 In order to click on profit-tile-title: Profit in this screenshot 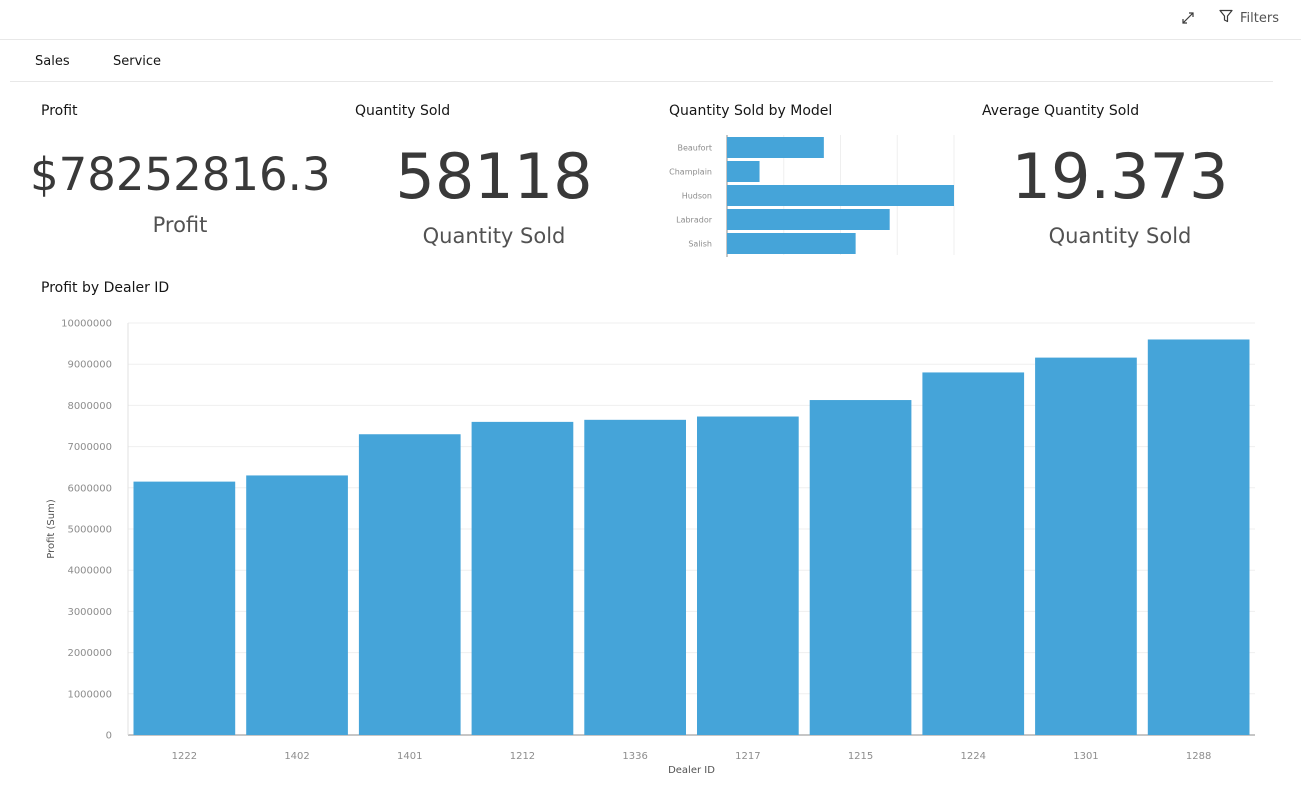, I will do `click(59, 111)`.